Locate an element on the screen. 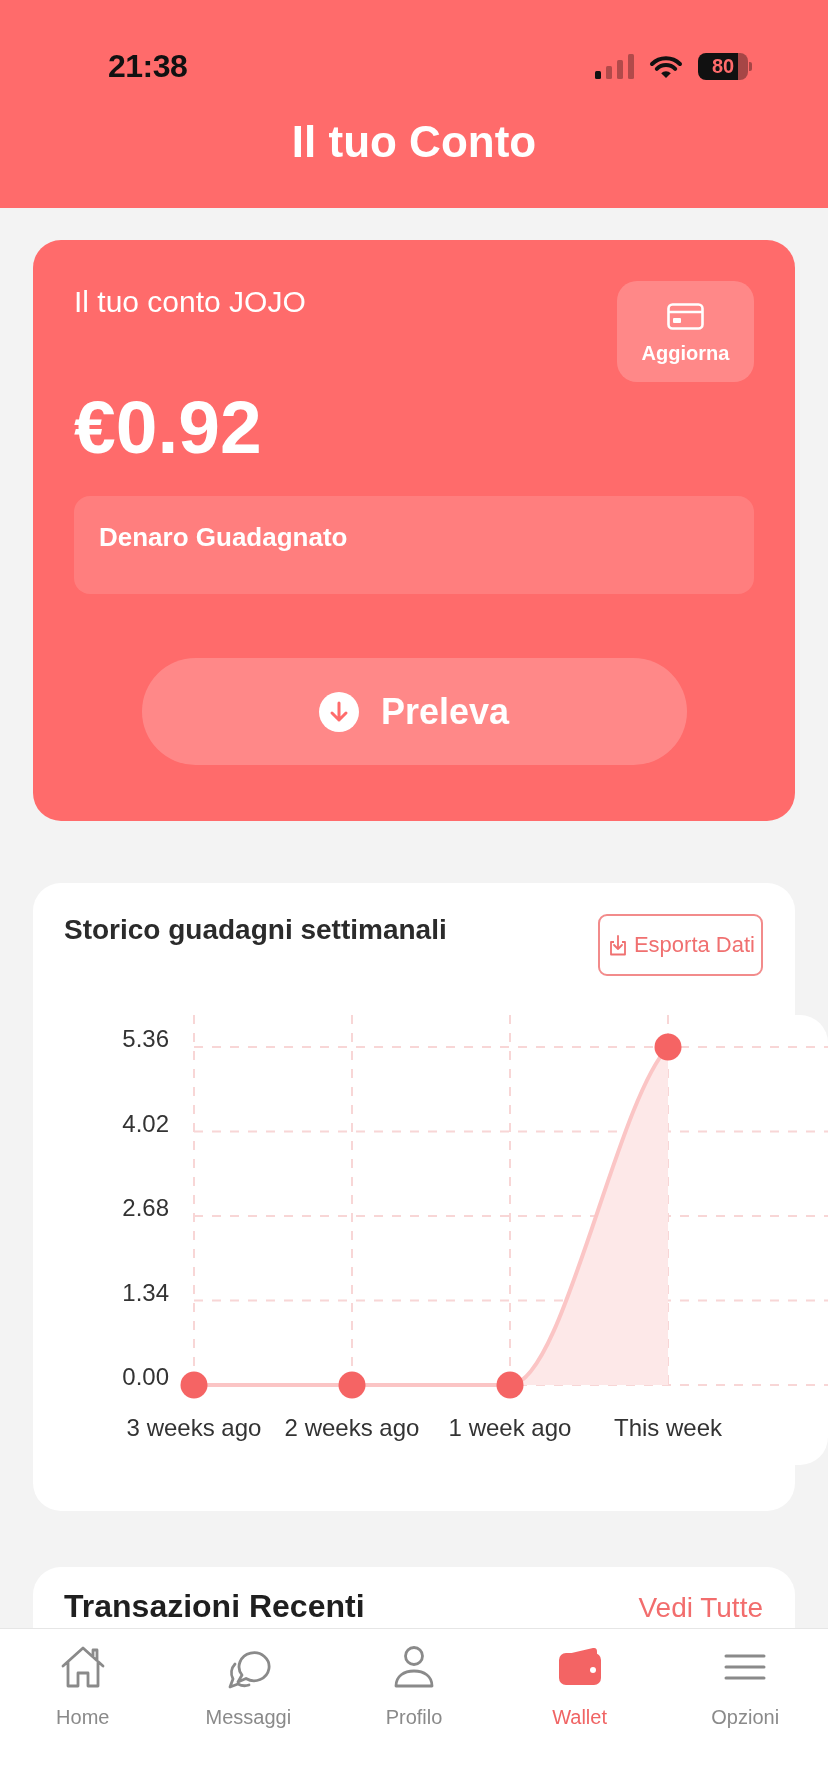  arrow-down-circle-icon is located at coordinates (338, 711).